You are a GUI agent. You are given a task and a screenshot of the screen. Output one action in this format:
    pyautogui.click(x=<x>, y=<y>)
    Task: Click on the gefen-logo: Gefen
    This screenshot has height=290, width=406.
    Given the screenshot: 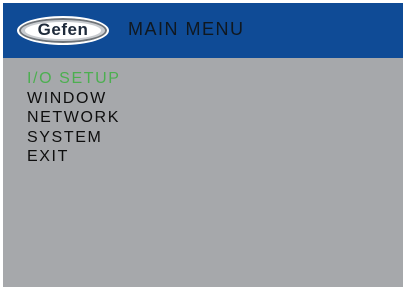 What is the action you would take?
    pyautogui.click(x=63, y=30)
    